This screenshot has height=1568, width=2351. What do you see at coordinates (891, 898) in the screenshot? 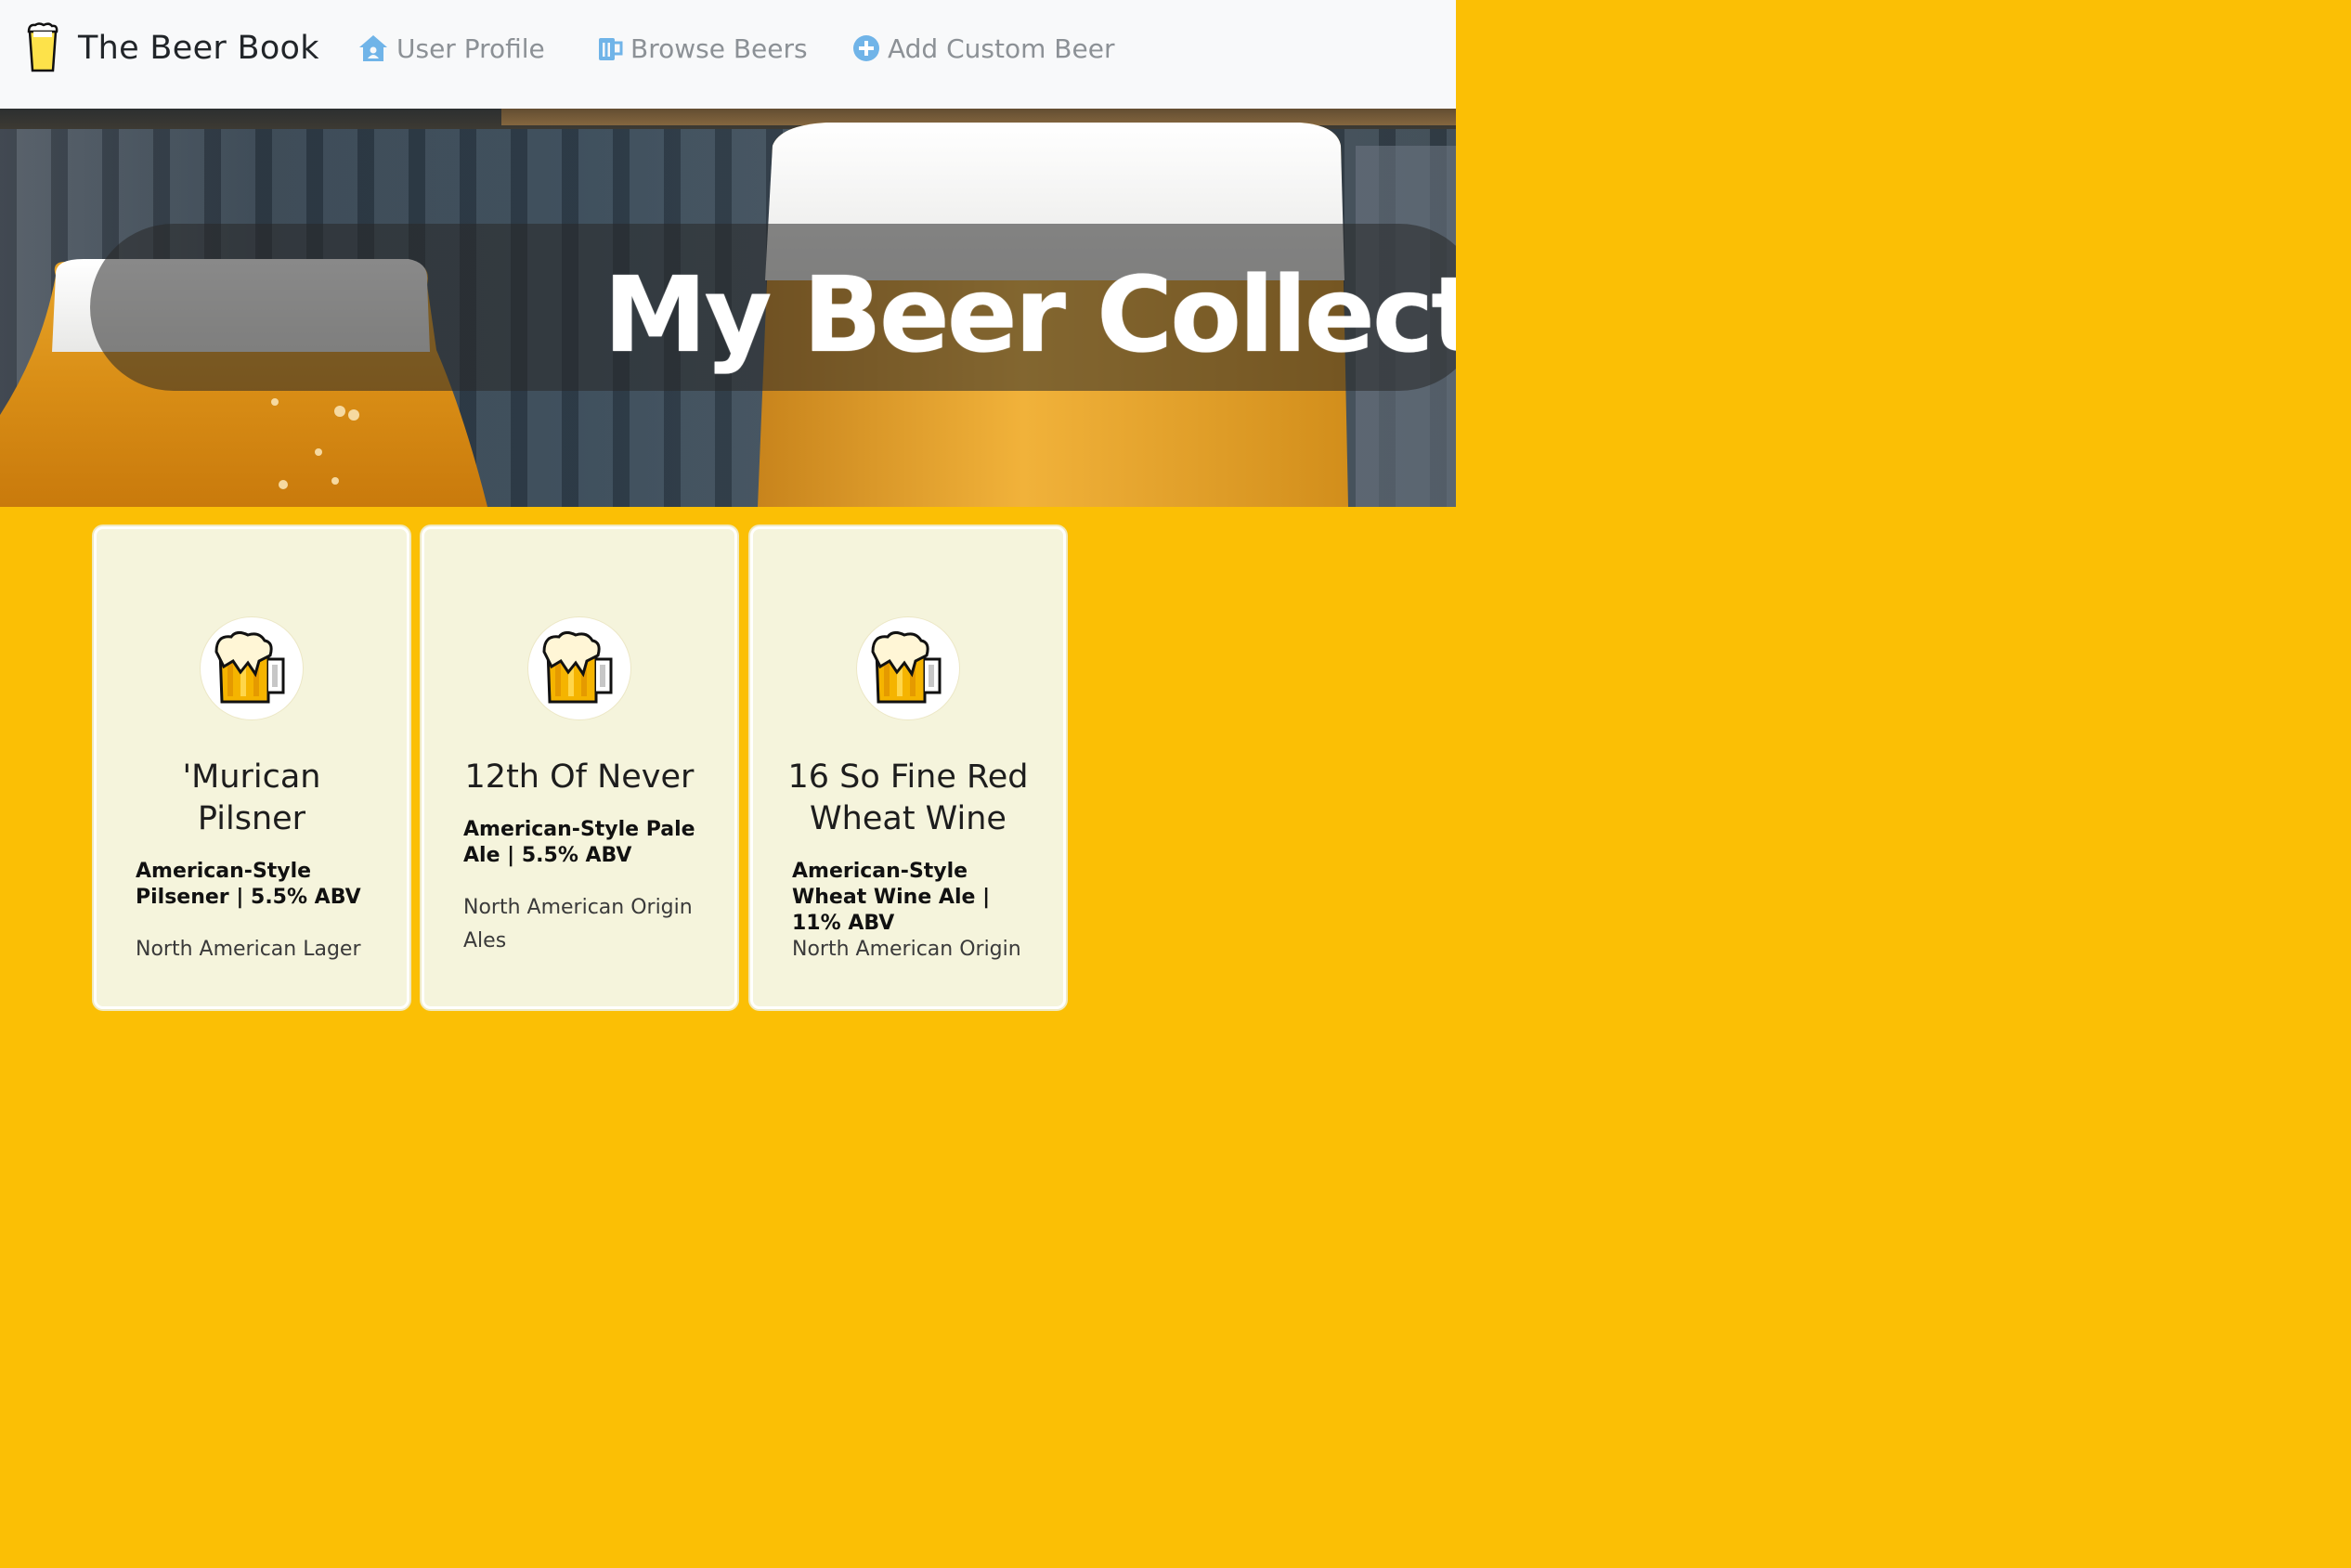
I see `beer-style-abv: American-Style Wheat Wine Ale | 11% ABV` at bounding box center [891, 898].